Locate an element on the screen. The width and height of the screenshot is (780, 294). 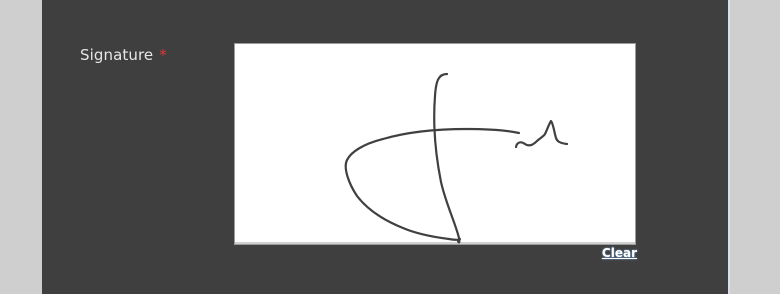
clear-signature-link: Clear is located at coordinates (619, 253).